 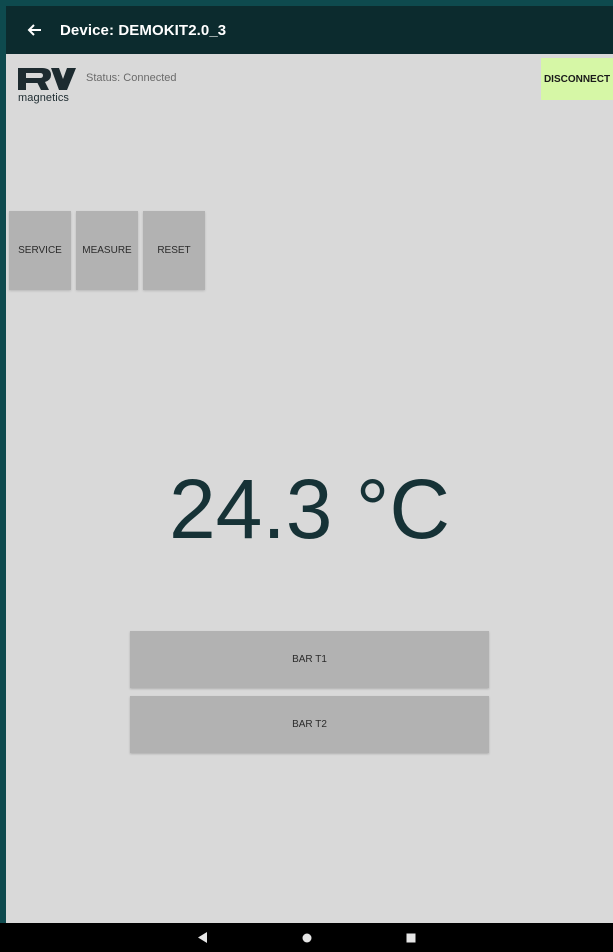 I want to click on disconnect-button: DISCONNECT, so click(x=577, y=79).